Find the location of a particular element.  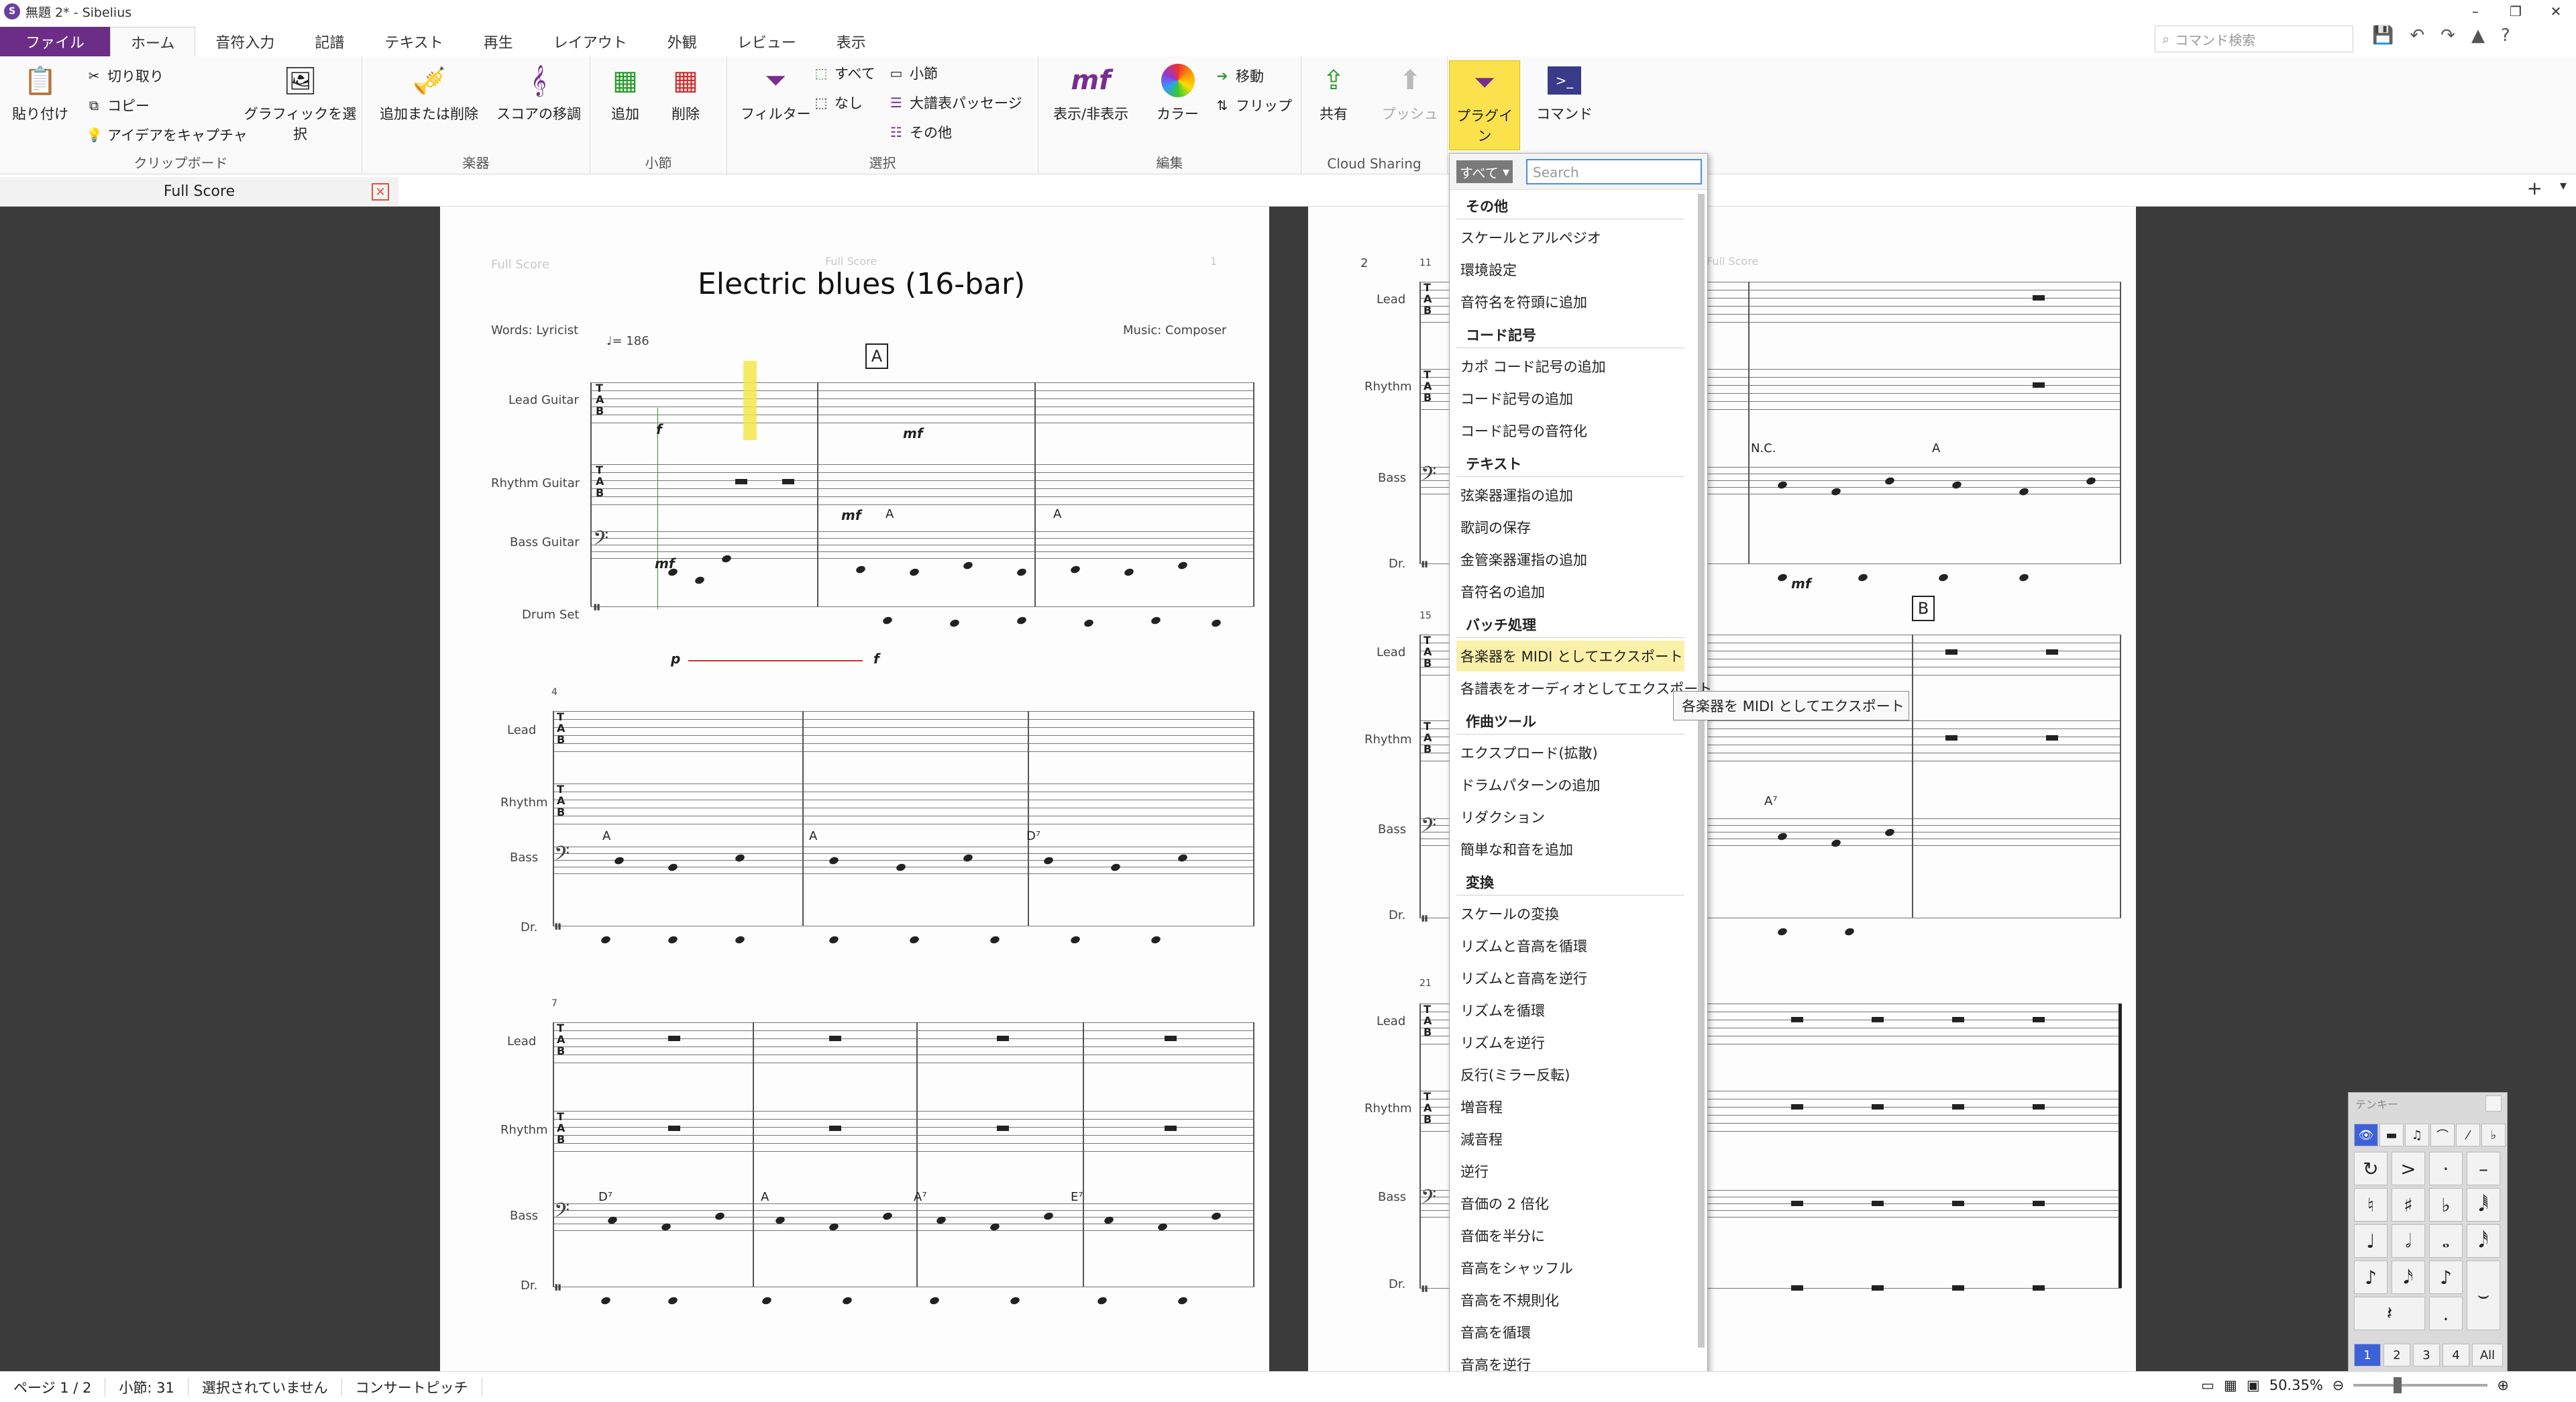

keypad-accent-icon: > is located at coordinates (2408, 1168).